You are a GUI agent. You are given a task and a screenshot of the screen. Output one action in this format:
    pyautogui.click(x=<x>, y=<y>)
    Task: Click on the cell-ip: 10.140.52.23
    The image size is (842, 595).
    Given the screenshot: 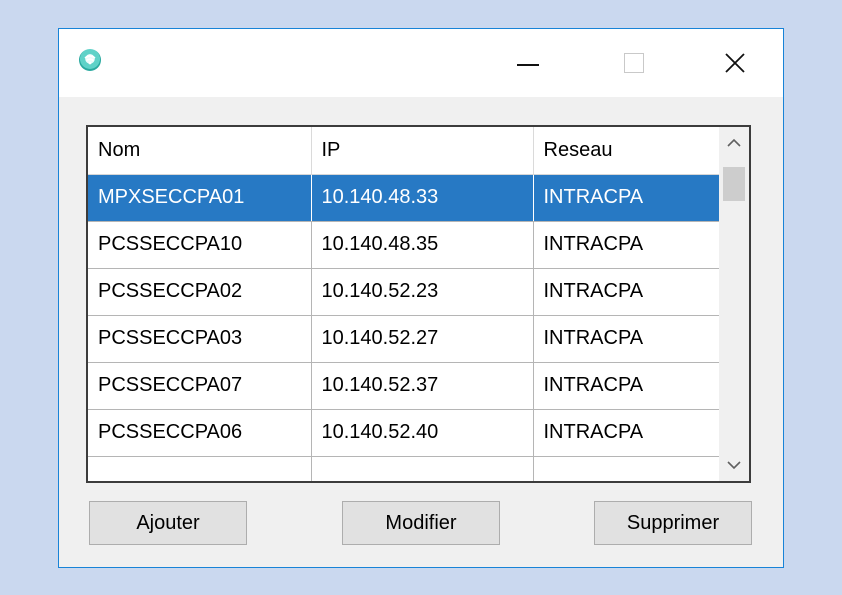 What is the action you would take?
    pyautogui.click(x=422, y=292)
    